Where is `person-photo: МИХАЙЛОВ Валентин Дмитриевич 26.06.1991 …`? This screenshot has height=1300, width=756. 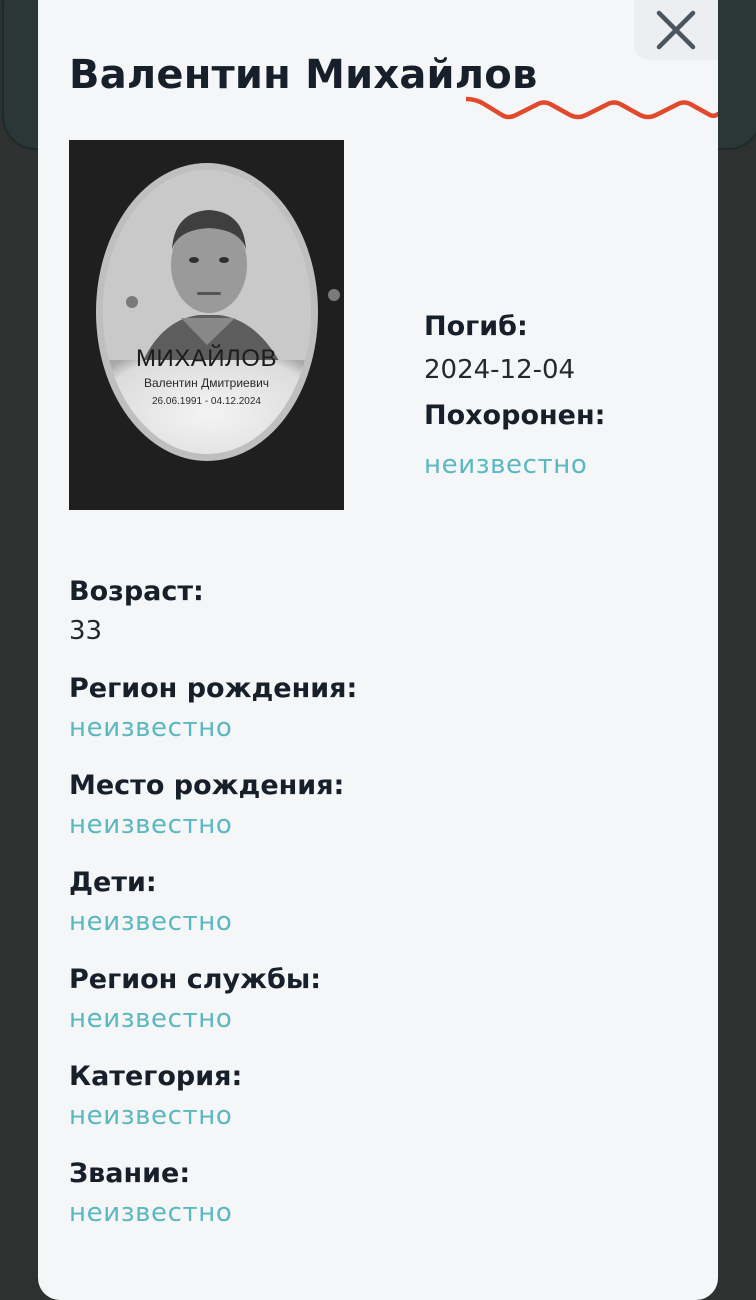 person-photo: МИХАЙЛОВ Валентин Дмитриевич 26.06.1991 … is located at coordinates (206, 325).